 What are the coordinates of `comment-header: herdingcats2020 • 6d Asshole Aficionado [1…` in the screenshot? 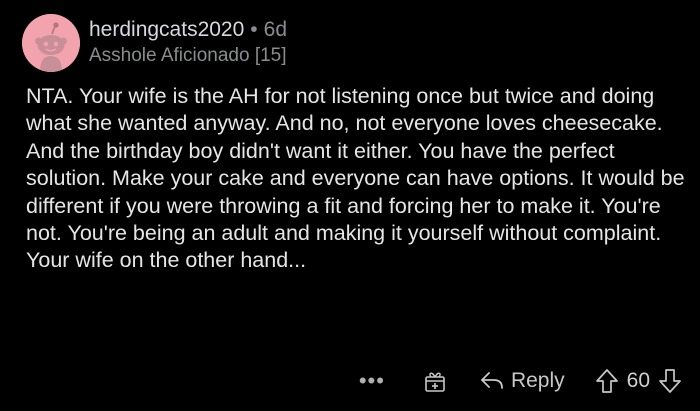 It's located at (352, 44).